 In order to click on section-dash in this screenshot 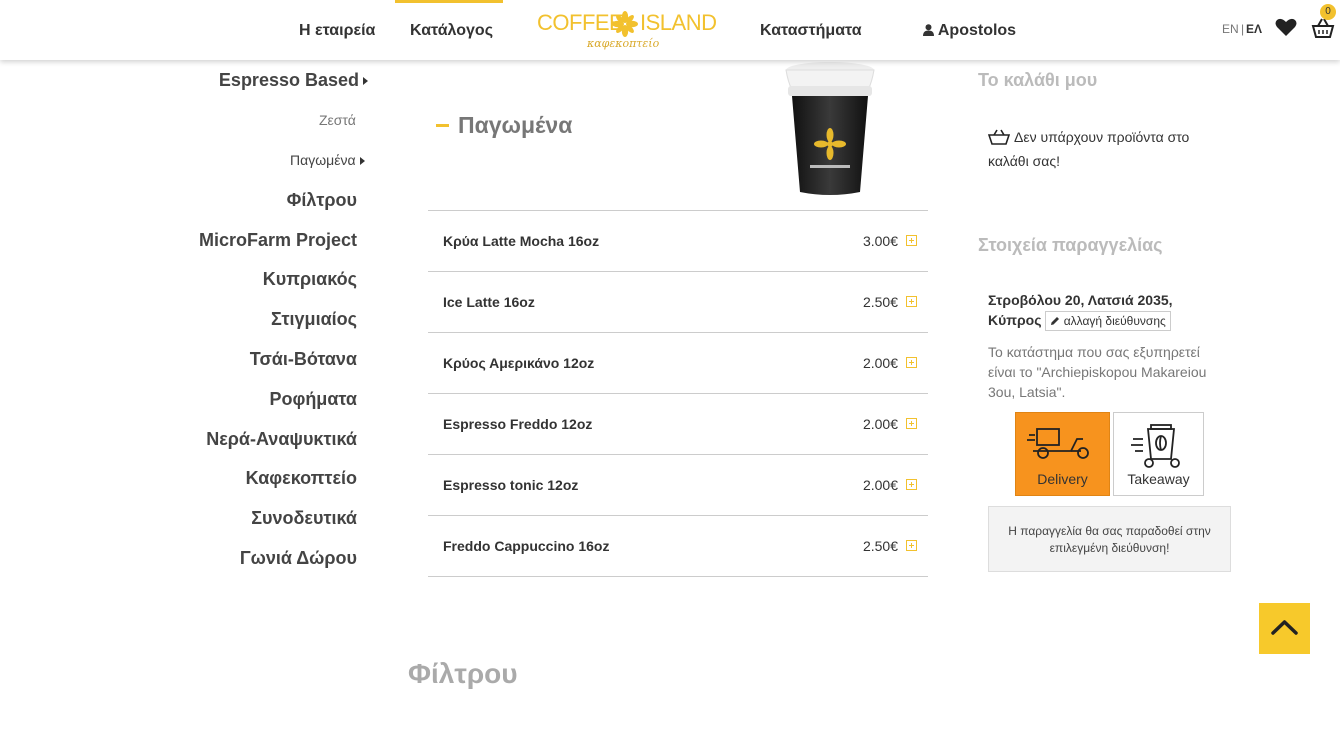, I will do `click(442, 125)`.